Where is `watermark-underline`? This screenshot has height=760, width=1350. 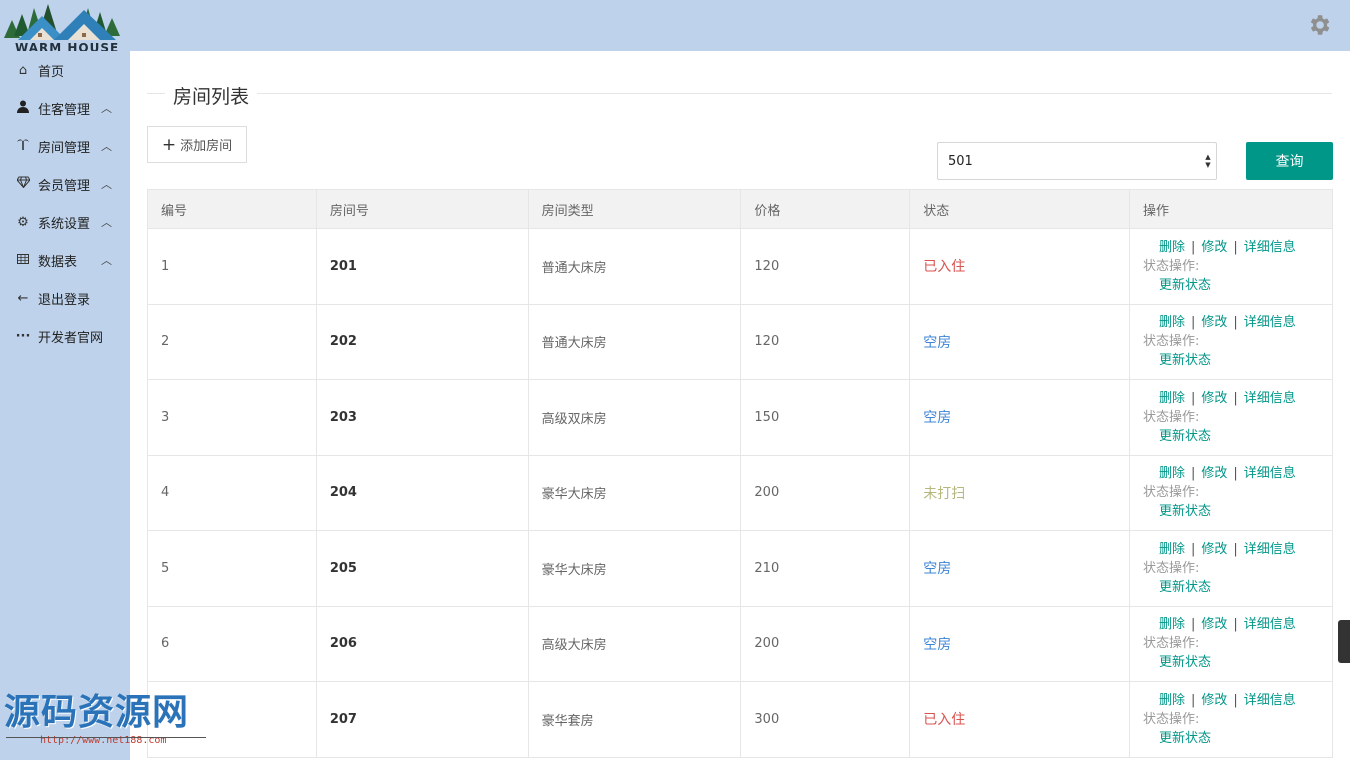 watermark-underline is located at coordinates (106, 737).